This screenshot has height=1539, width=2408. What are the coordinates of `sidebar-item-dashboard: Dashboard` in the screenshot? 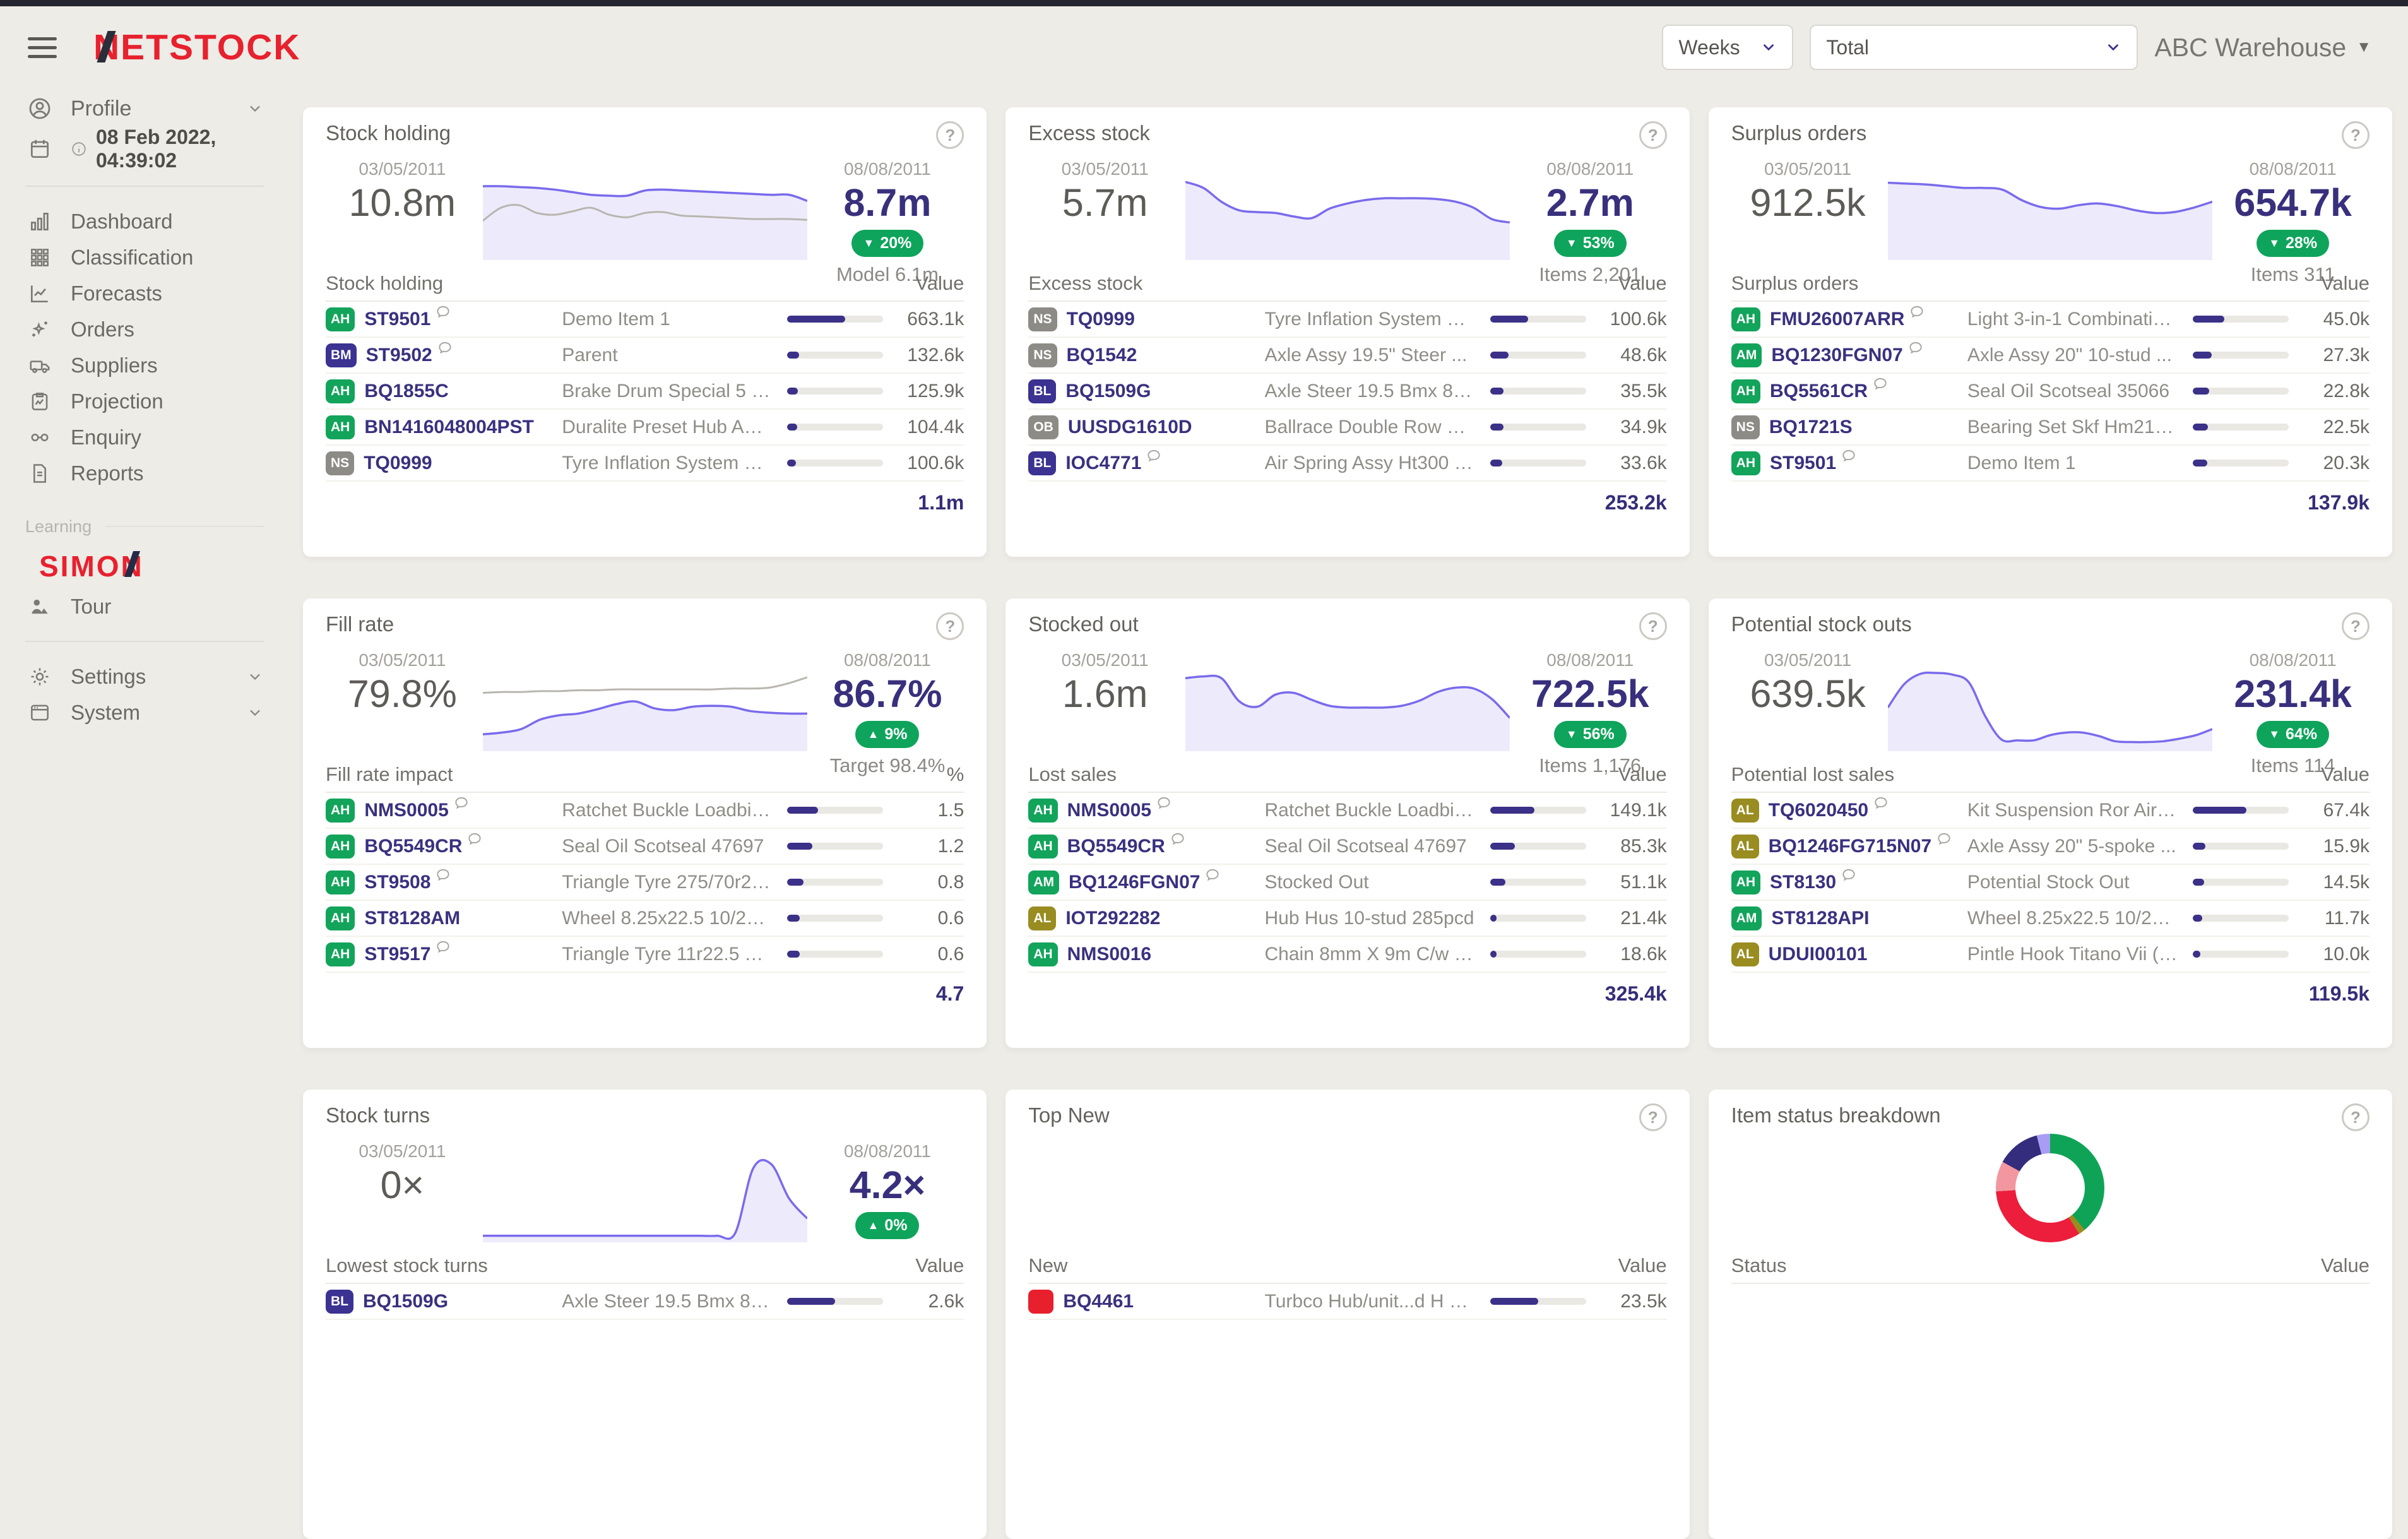 It's located at (144, 221).